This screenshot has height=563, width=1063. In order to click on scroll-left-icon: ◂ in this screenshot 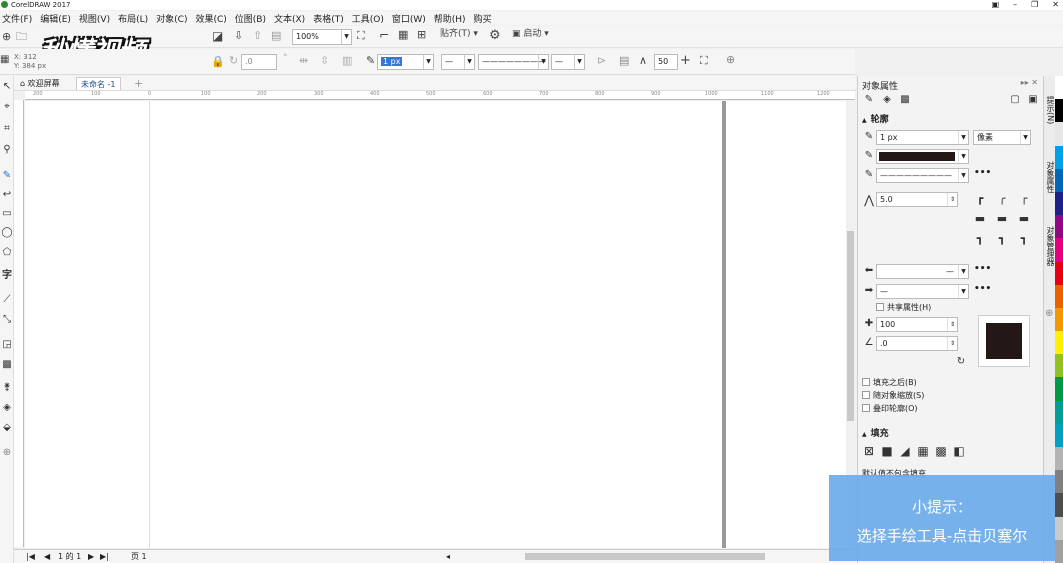, I will do `click(448, 556)`.